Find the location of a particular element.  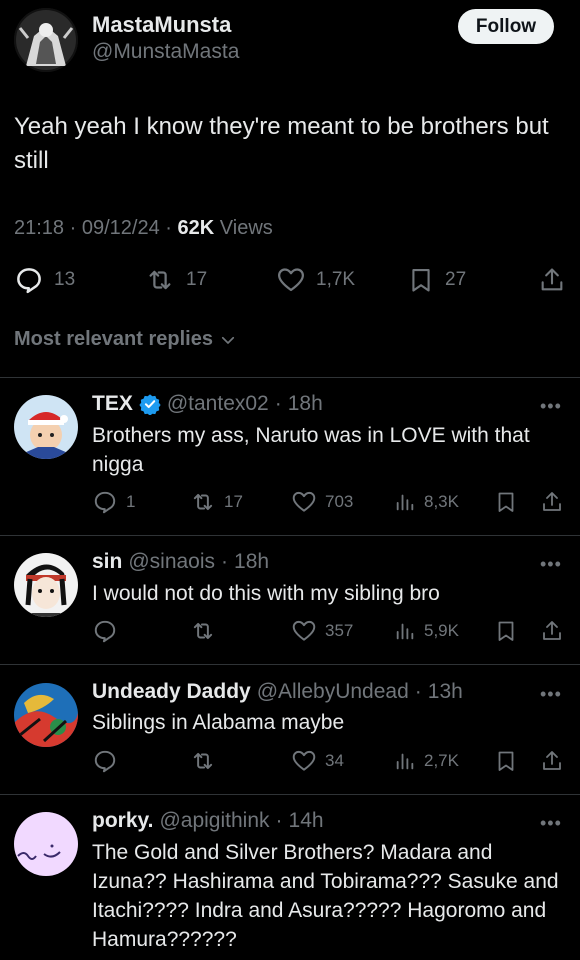

reply-author-handle: @apigithink is located at coordinates (214, 821).